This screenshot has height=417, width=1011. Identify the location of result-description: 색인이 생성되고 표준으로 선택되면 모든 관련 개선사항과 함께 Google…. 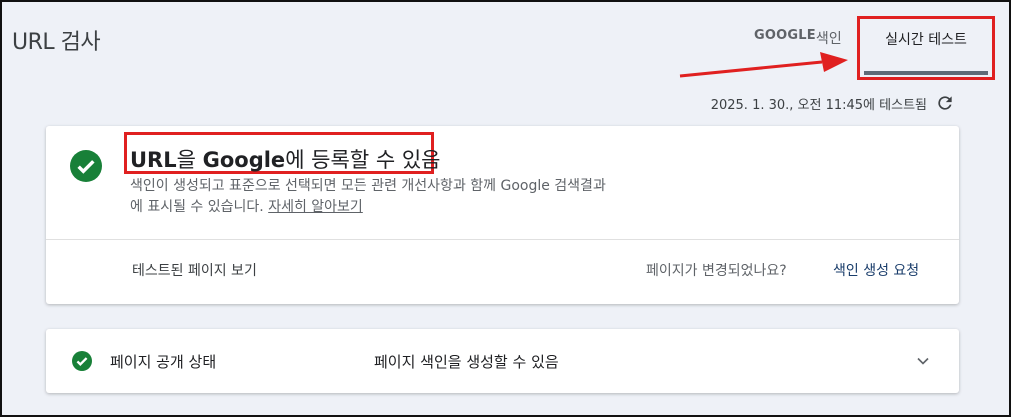
(430, 197).